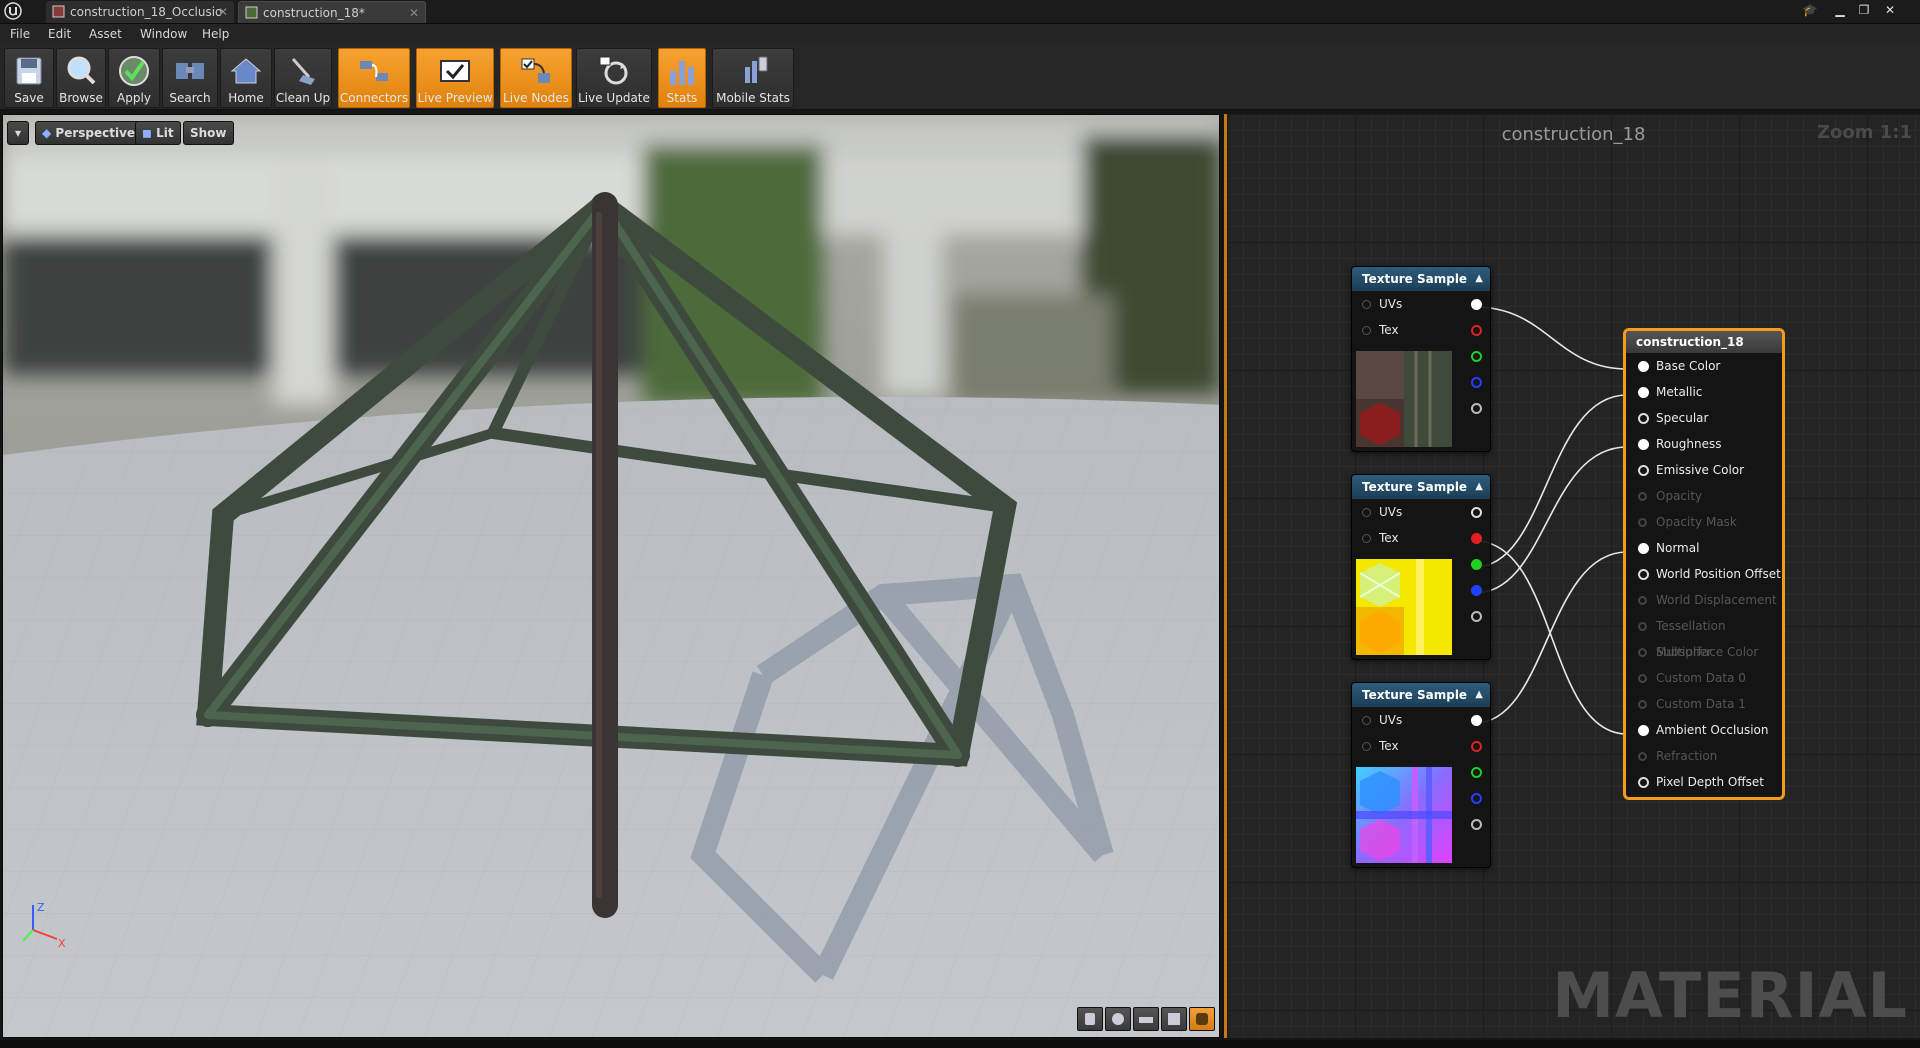 This screenshot has width=1920, height=1048. What do you see at coordinates (1840, 10) in the screenshot?
I see `minimize-icon: ▁` at bounding box center [1840, 10].